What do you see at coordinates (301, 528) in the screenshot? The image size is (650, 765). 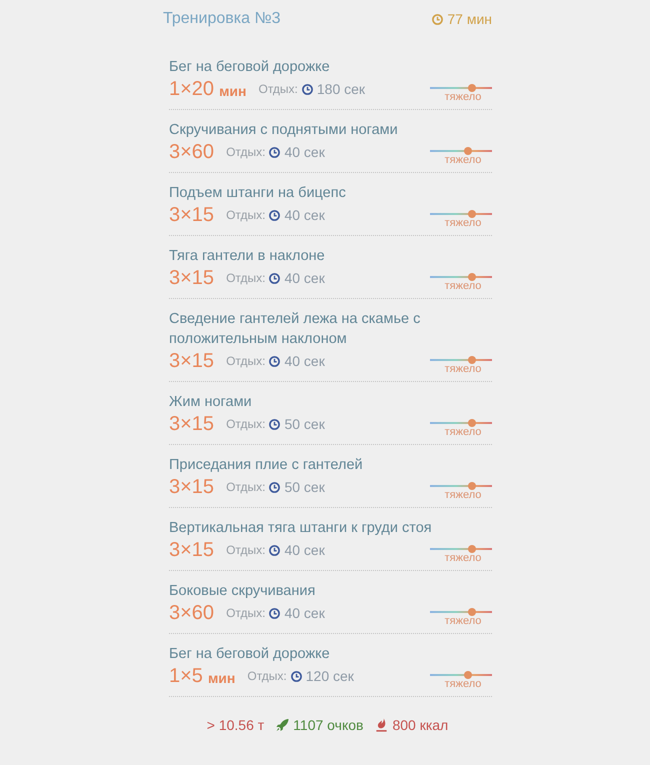 I see `exercise-title: Вертикальная тяга штанги к груди стоя` at bounding box center [301, 528].